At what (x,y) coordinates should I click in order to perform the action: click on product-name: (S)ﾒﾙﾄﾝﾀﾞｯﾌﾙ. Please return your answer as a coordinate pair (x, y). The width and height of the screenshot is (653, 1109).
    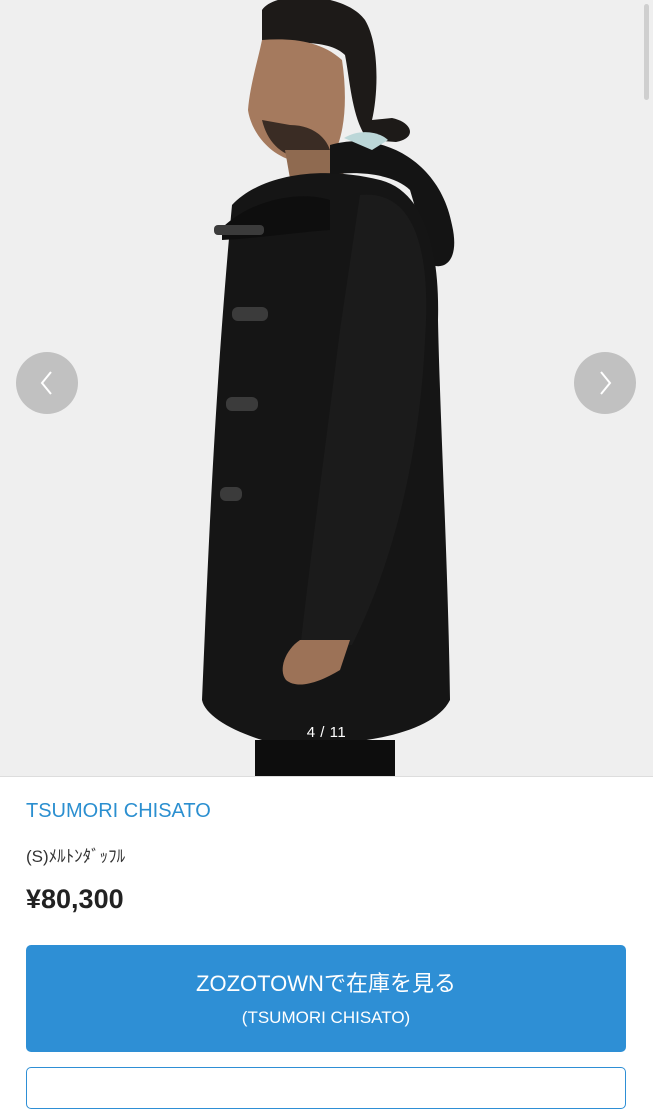
    Looking at the image, I should click on (76, 856).